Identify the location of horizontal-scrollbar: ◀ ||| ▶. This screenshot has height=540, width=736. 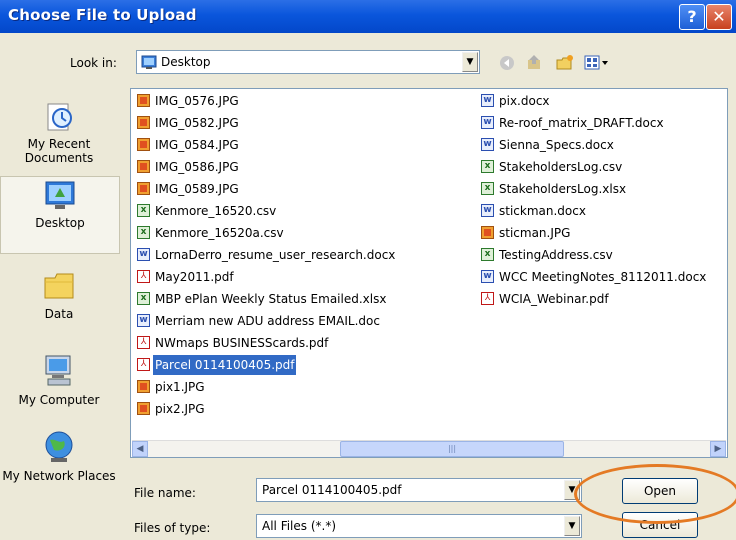
(429, 448).